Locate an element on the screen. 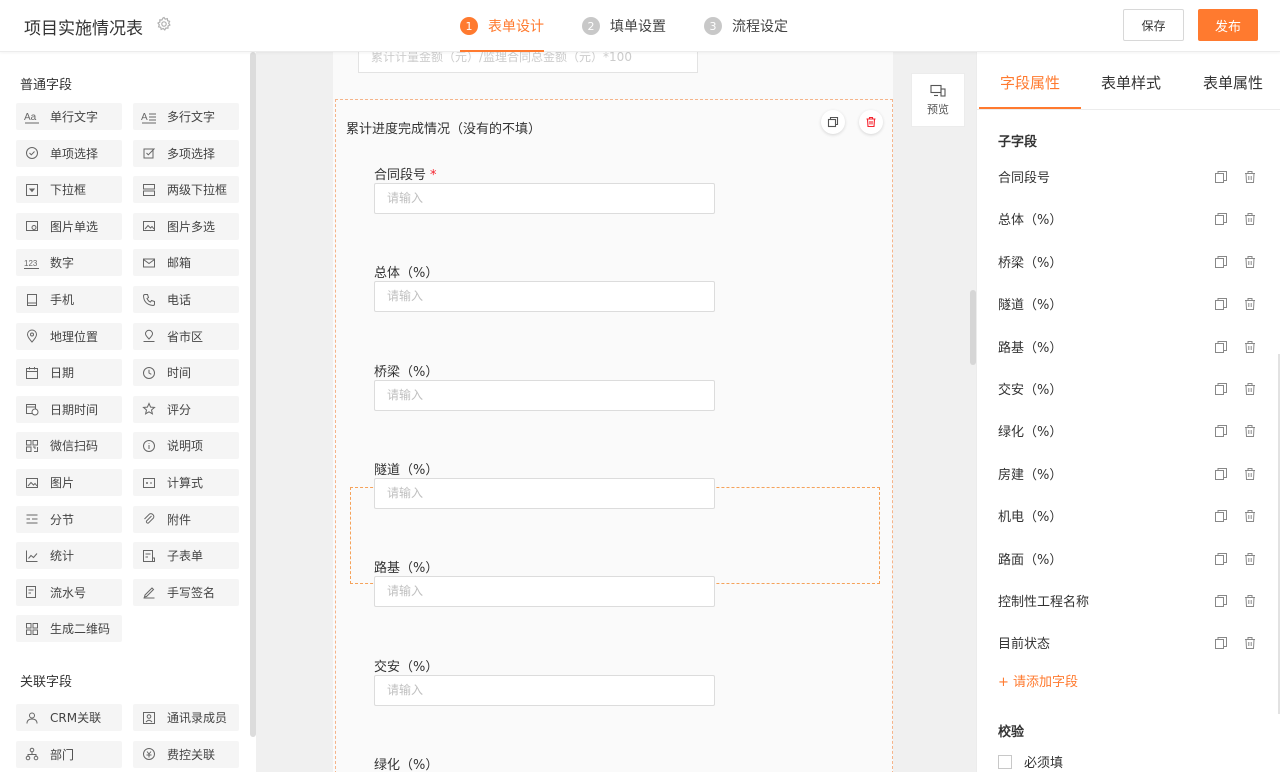  palette-group-title: 关联字段 is located at coordinates (46, 682).